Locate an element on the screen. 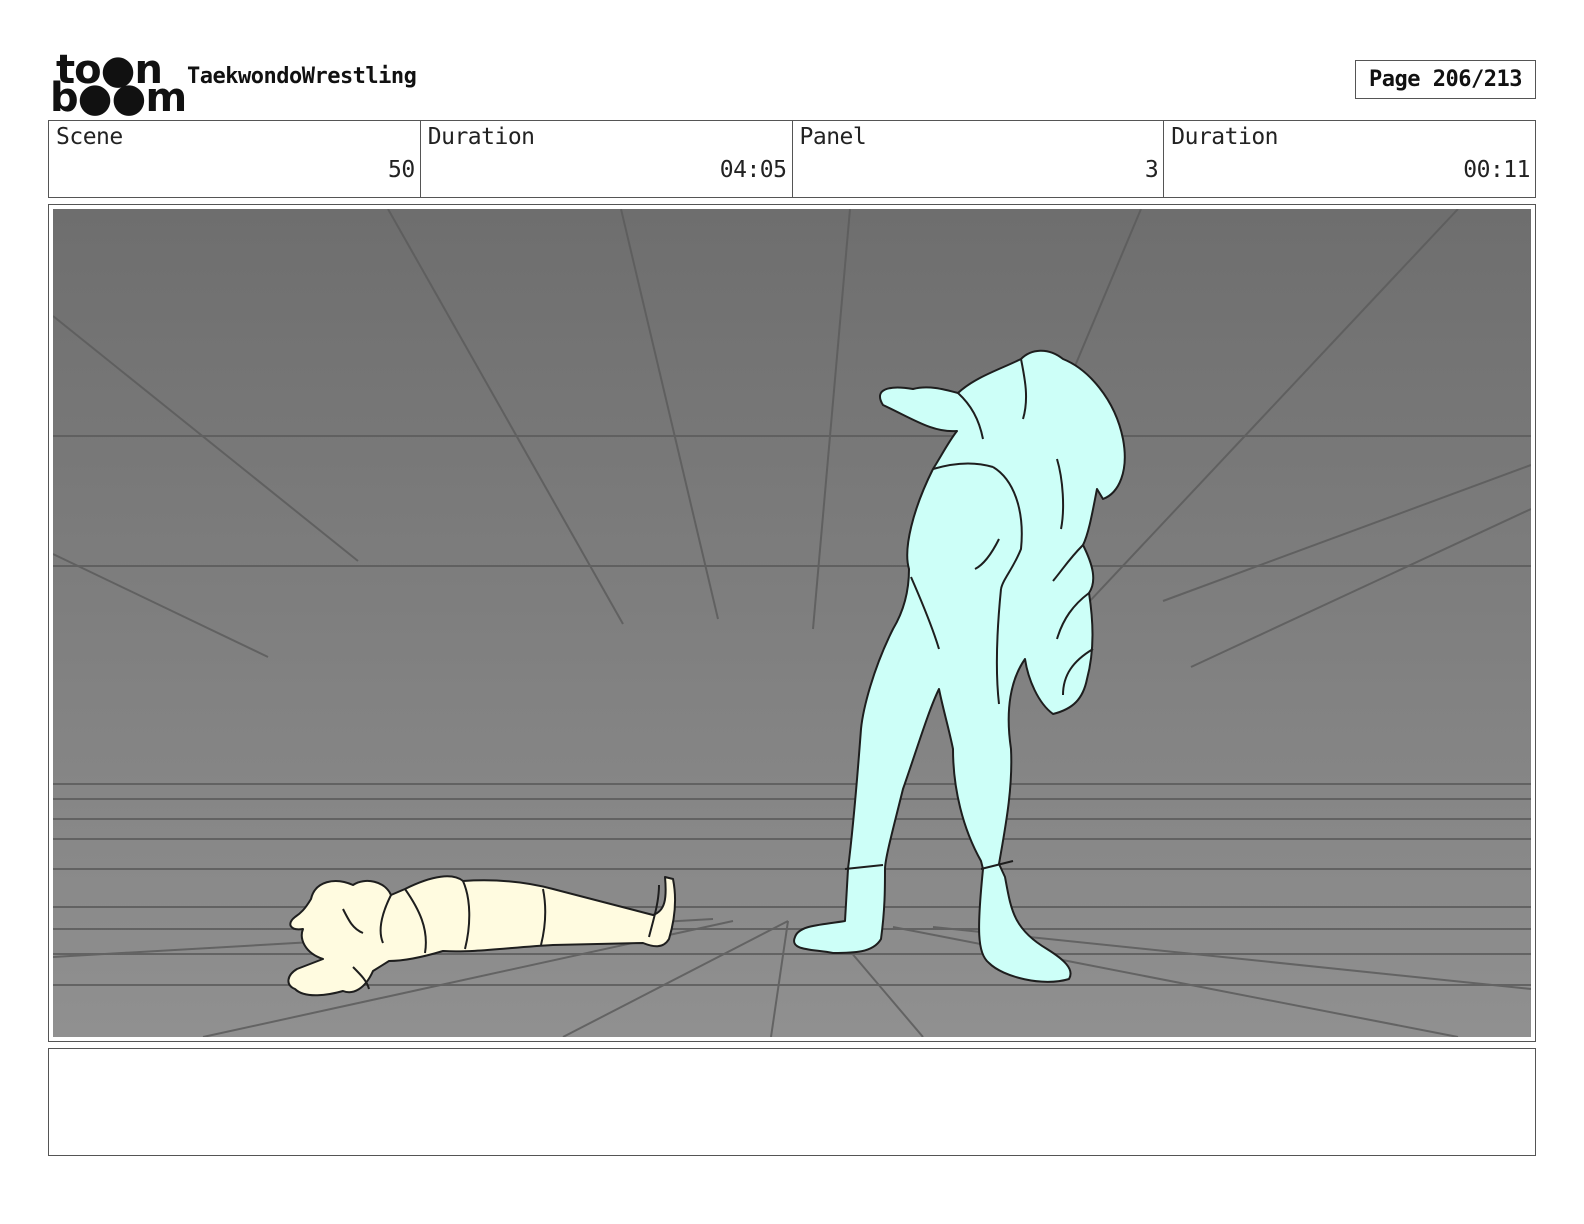 This screenshot has height=1224, width=1584. page-counter: Page 206/213 is located at coordinates (1445, 79).